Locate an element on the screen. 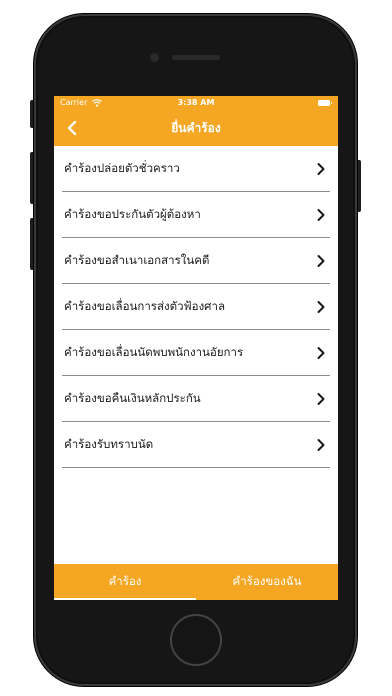 This screenshot has width=392, height=696. list-item: คำร้องขอประกันตัวผู้ต้องหา is located at coordinates (196, 215).